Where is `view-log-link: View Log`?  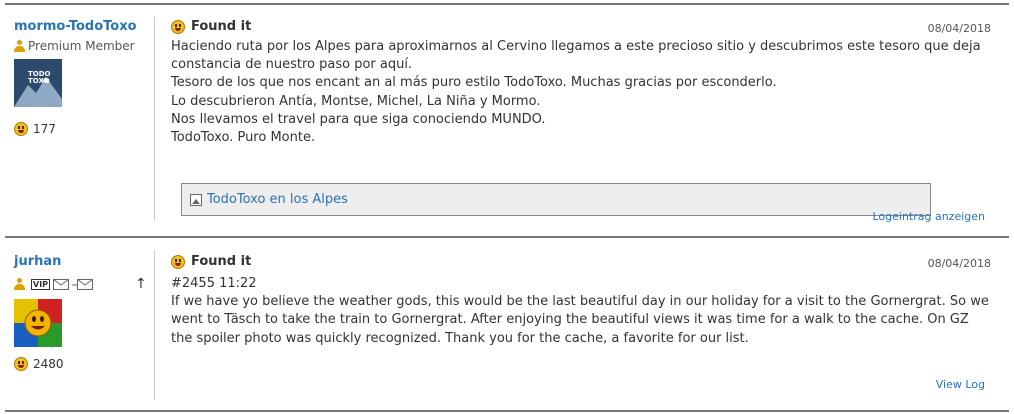 view-log-link: View Log is located at coordinates (960, 384).